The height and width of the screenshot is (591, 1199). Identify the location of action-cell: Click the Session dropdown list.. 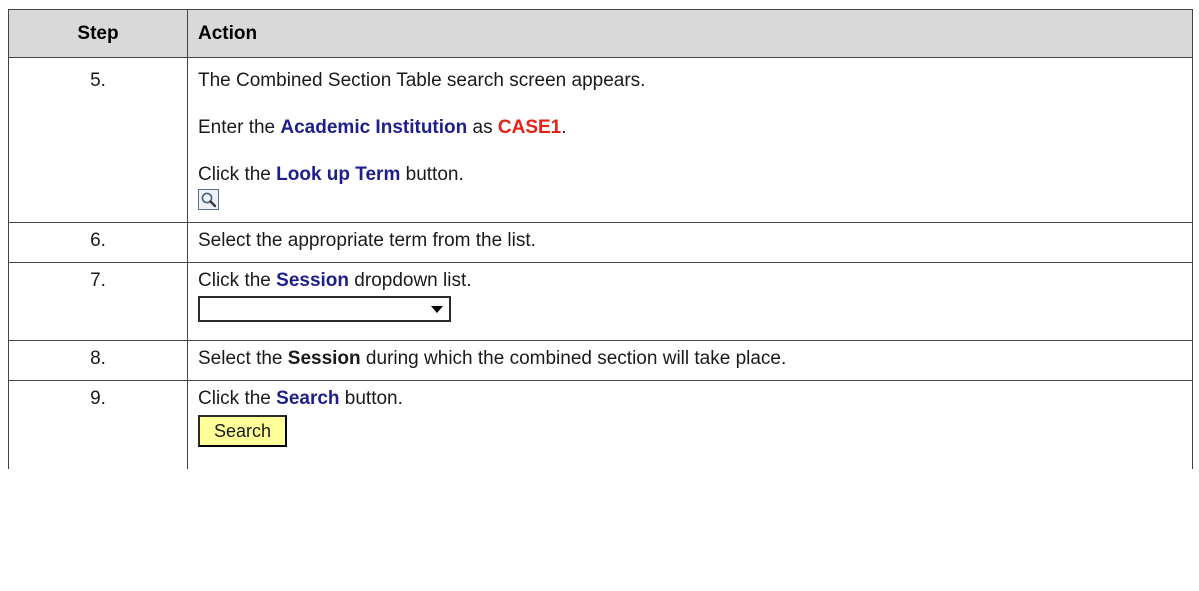
(690, 301).